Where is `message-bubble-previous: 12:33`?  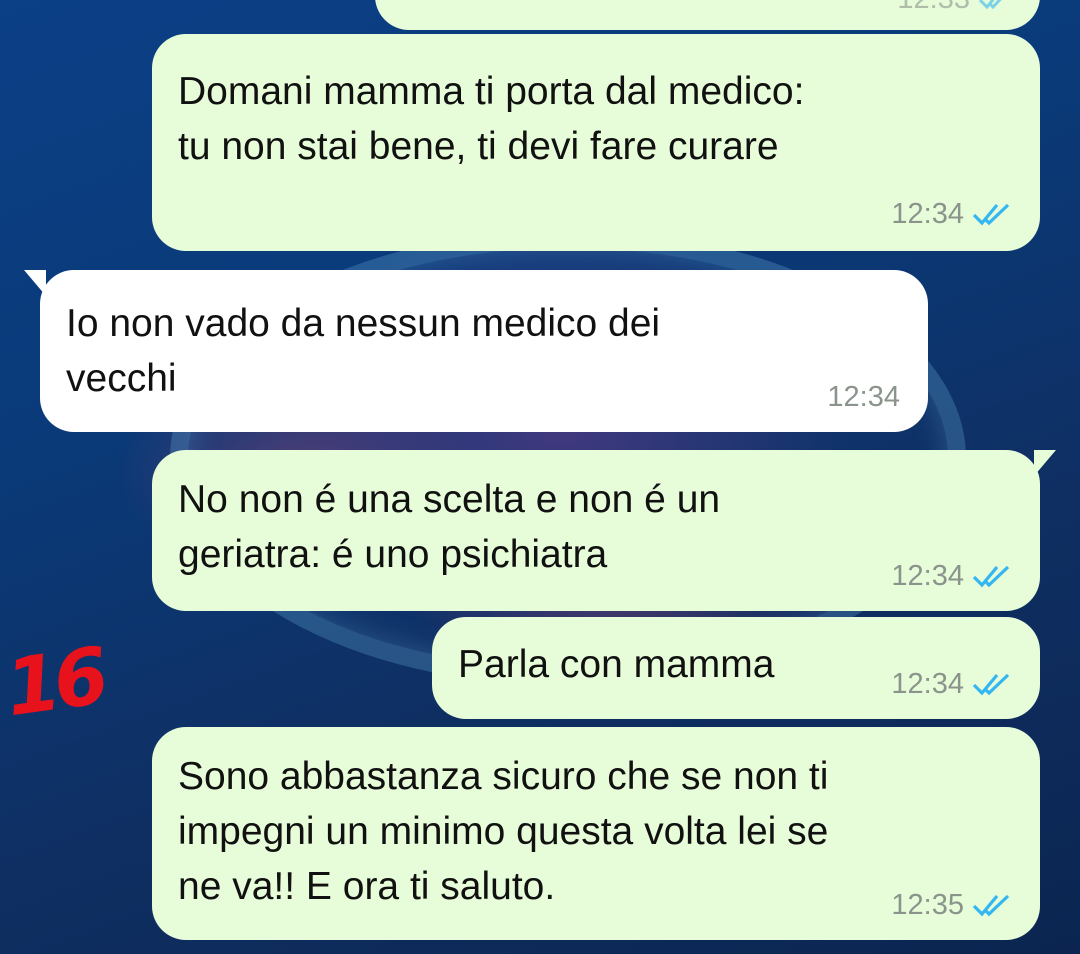
message-bubble-previous: 12:33 is located at coordinates (707, 15).